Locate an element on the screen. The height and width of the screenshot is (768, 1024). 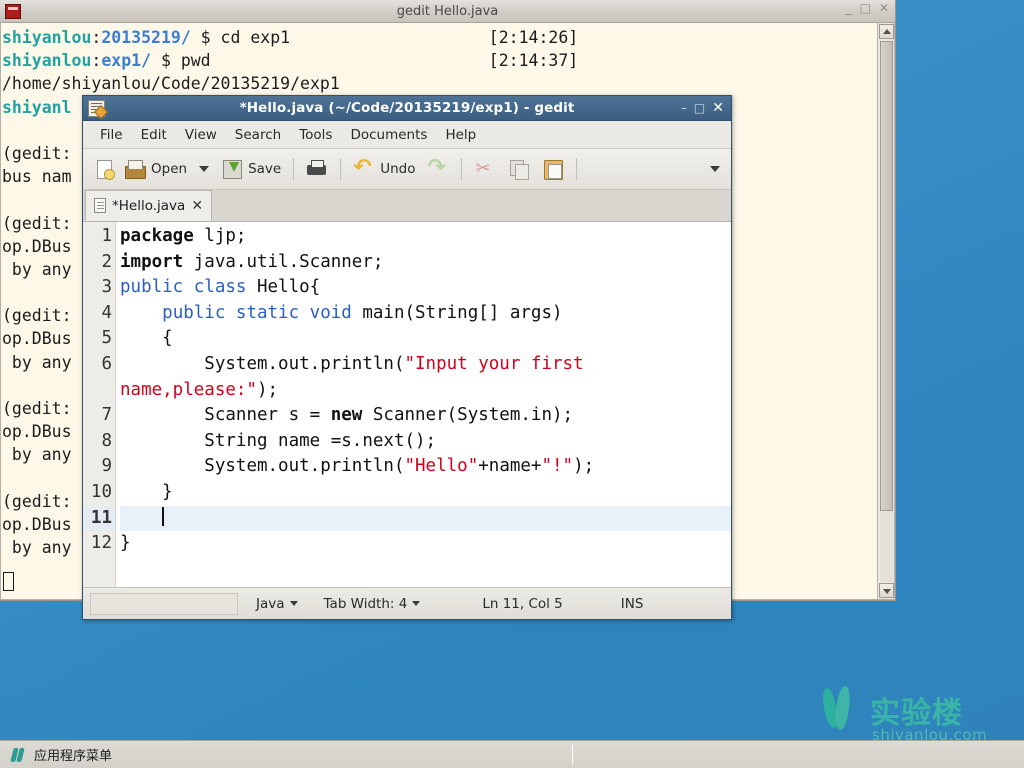
line-number is located at coordinates (99, 391).